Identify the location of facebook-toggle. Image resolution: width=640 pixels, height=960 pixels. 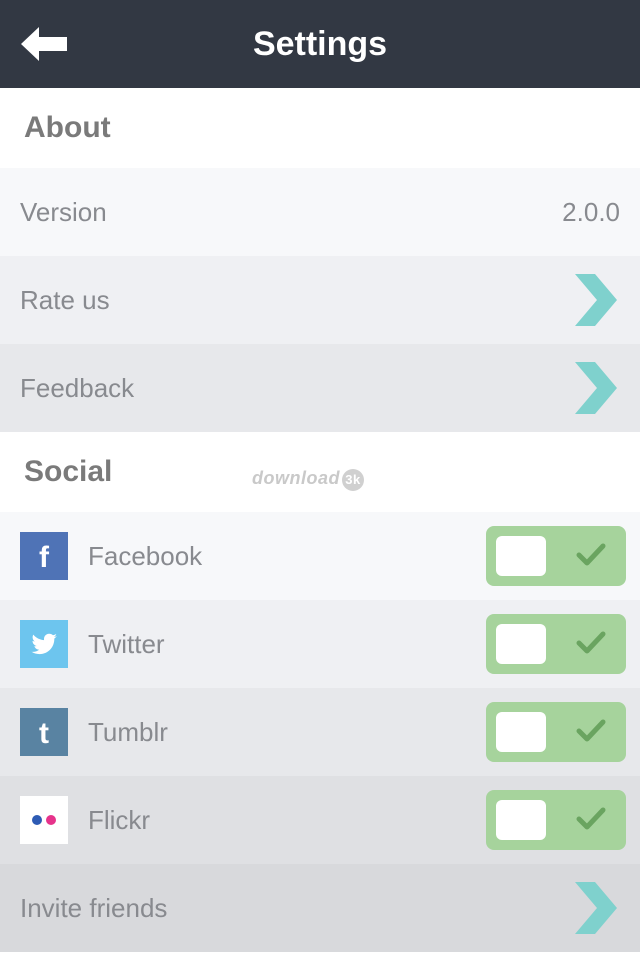
(556, 556).